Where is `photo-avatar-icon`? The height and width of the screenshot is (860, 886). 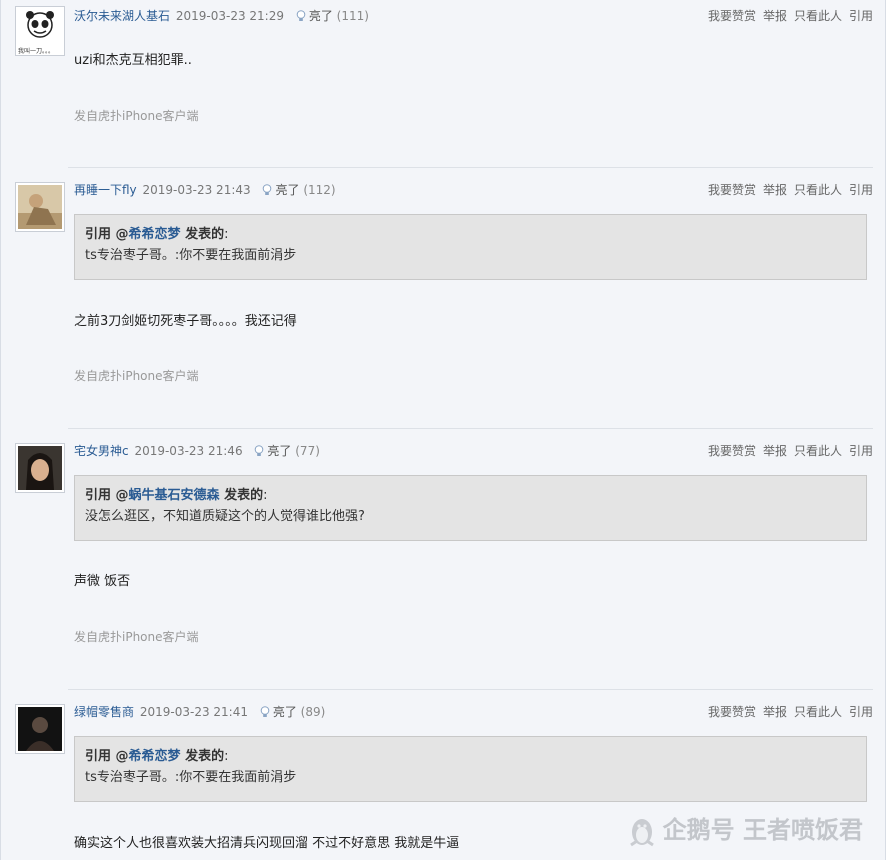
photo-avatar-icon is located at coordinates (40, 207).